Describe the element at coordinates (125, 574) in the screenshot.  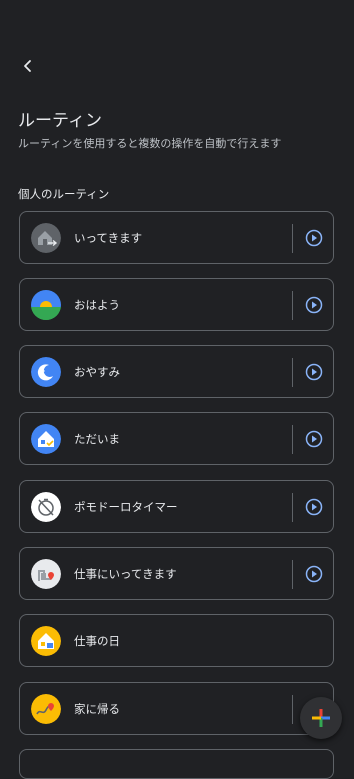
I see `routine-label: 仕事にいってきます` at that location.